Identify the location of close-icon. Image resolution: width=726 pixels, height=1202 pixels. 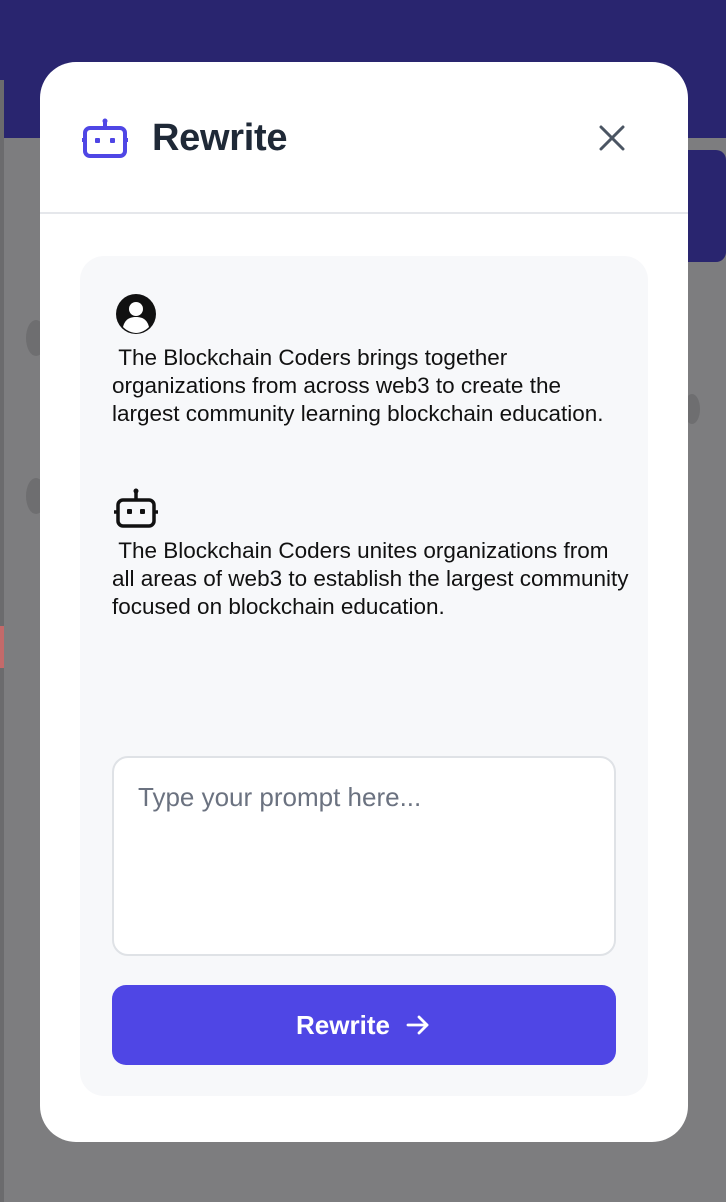
(612, 138).